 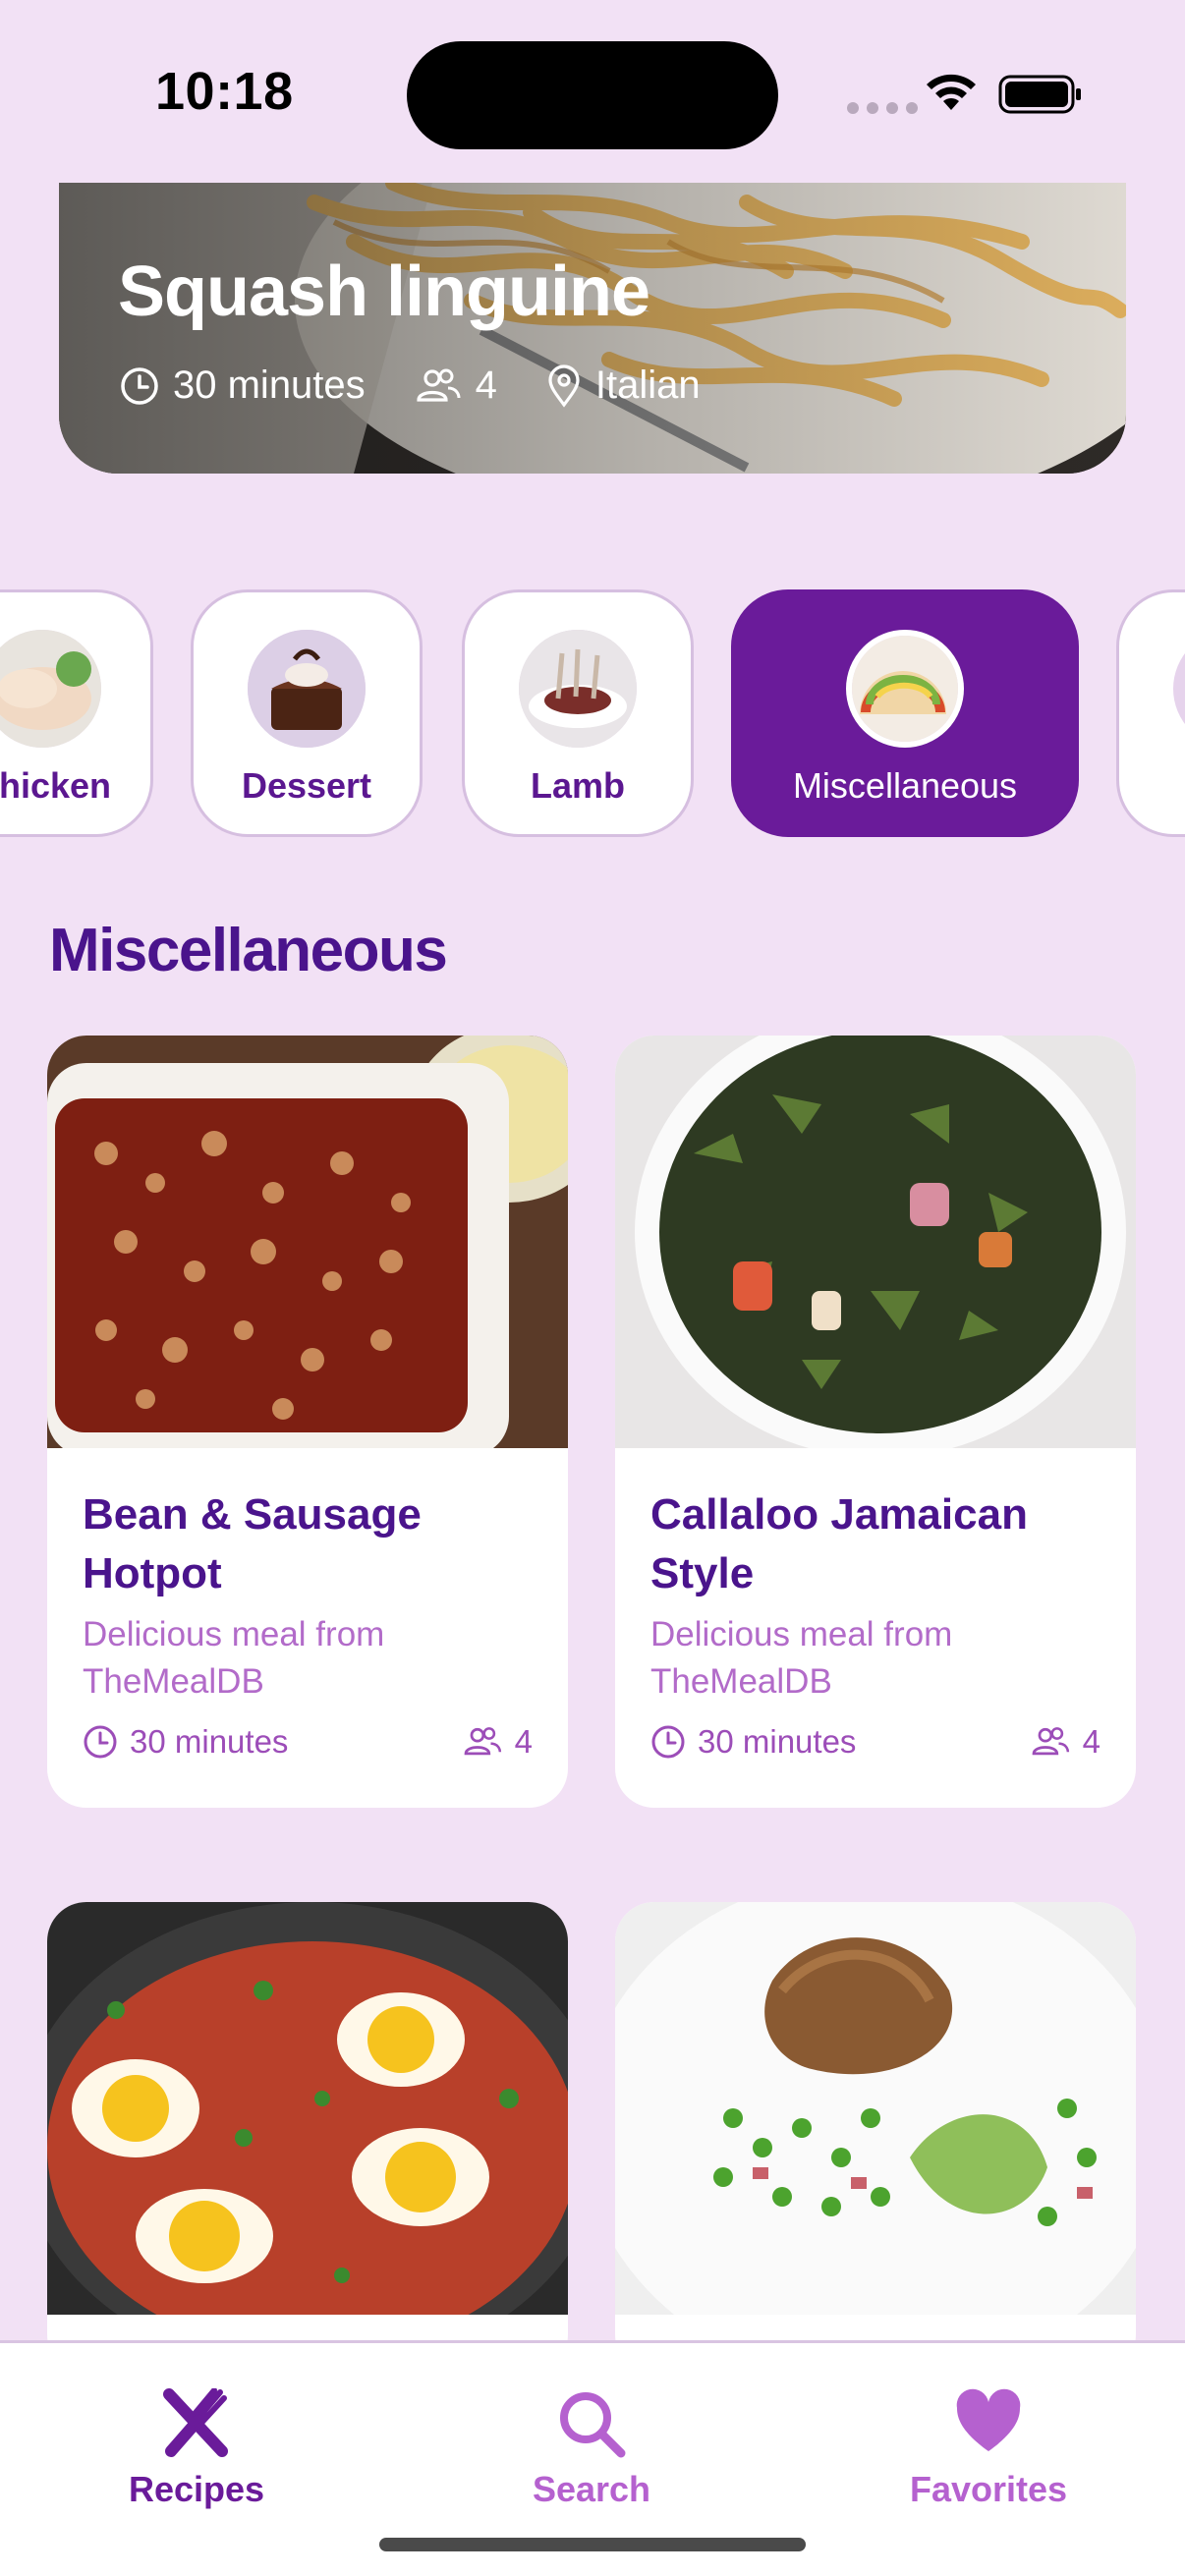 I want to click on category-chip-lamb: Lamb, so click(x=578, y=713).